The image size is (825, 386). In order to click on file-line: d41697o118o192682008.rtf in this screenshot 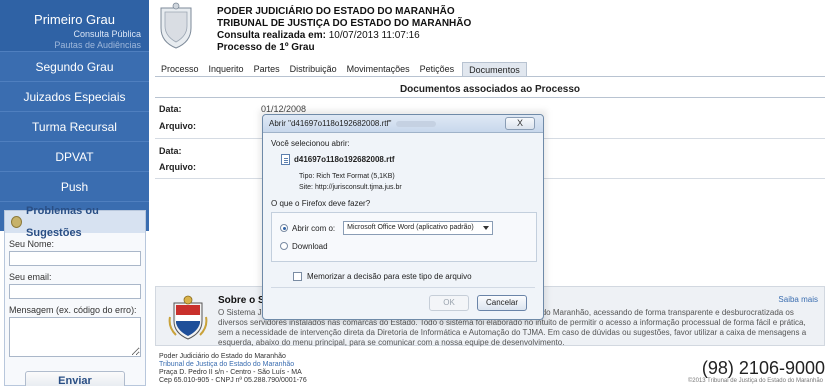, I will do `click(409, 159)`.